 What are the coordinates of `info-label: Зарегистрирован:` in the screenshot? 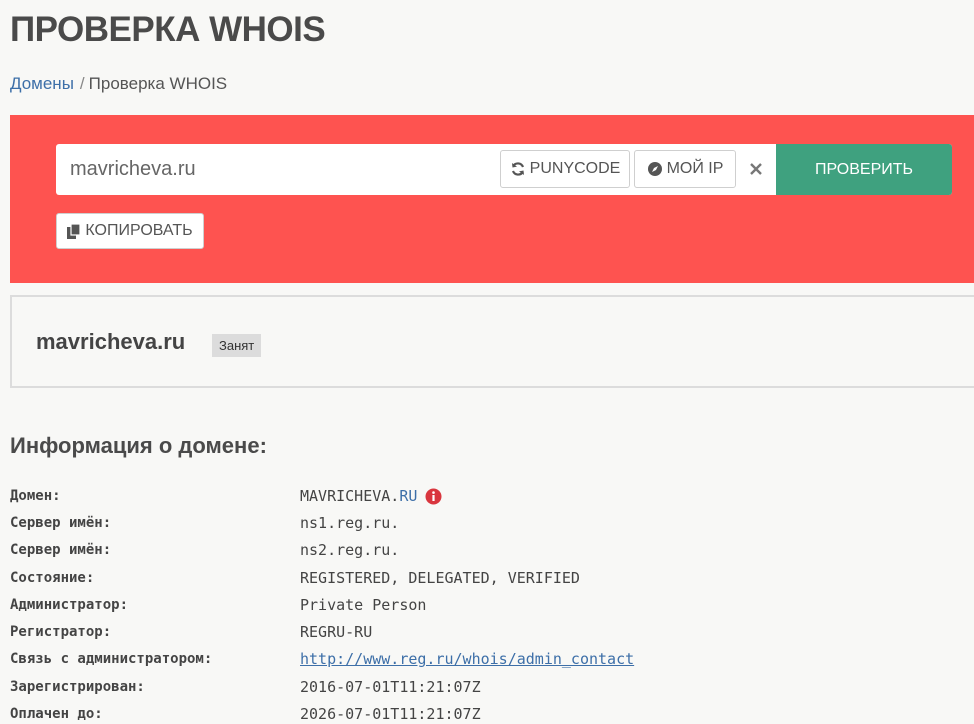 It's located at (77, 686).